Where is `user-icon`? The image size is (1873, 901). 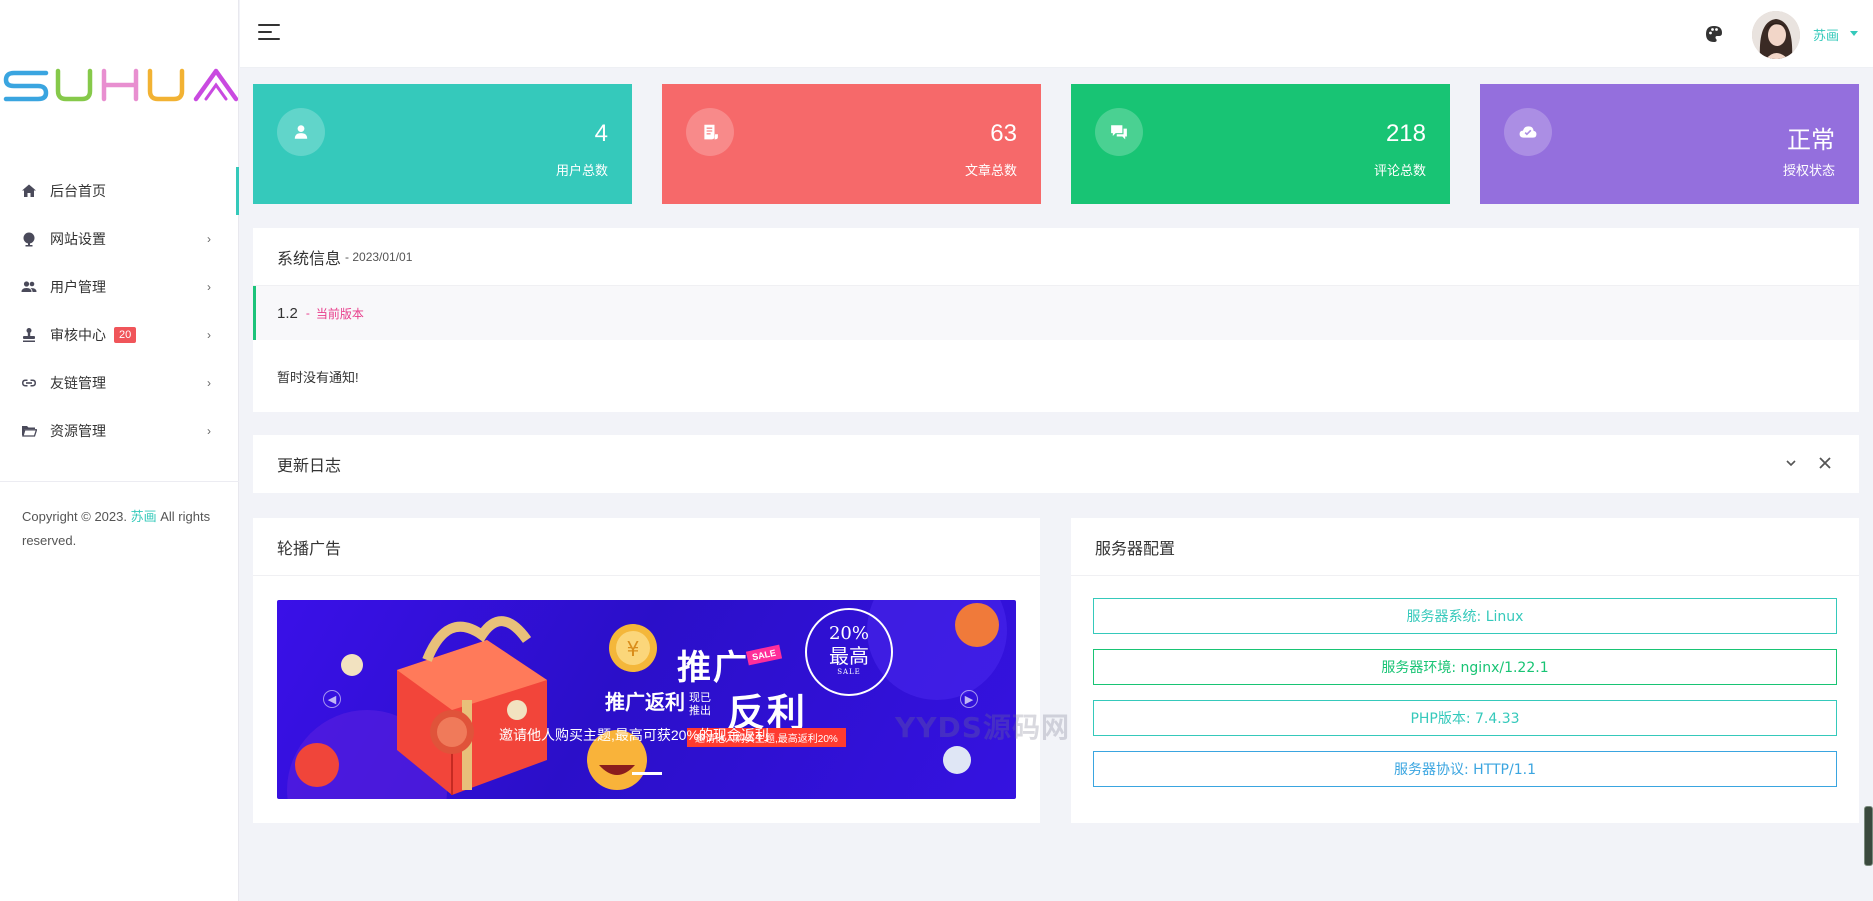 user-icon is located at coordinates (301, 132).